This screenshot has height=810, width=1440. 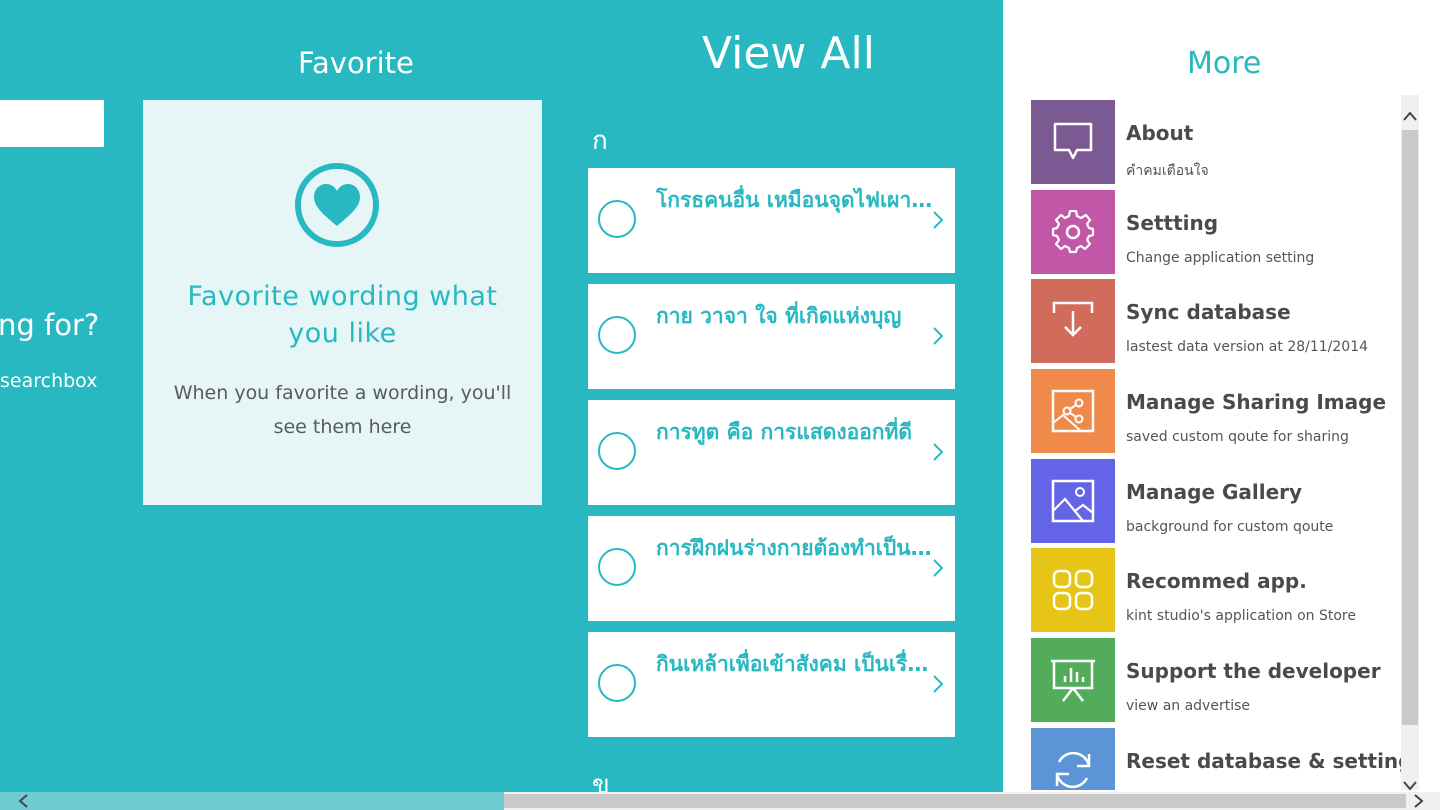 I want to click on favorite-empty-heading: Favorite wording what you like, so click(x=342, y=315).